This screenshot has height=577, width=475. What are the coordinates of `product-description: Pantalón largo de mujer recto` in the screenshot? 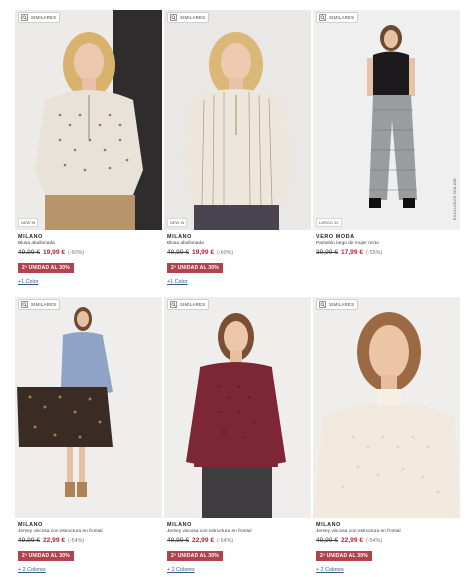 It's located at (388, 243).